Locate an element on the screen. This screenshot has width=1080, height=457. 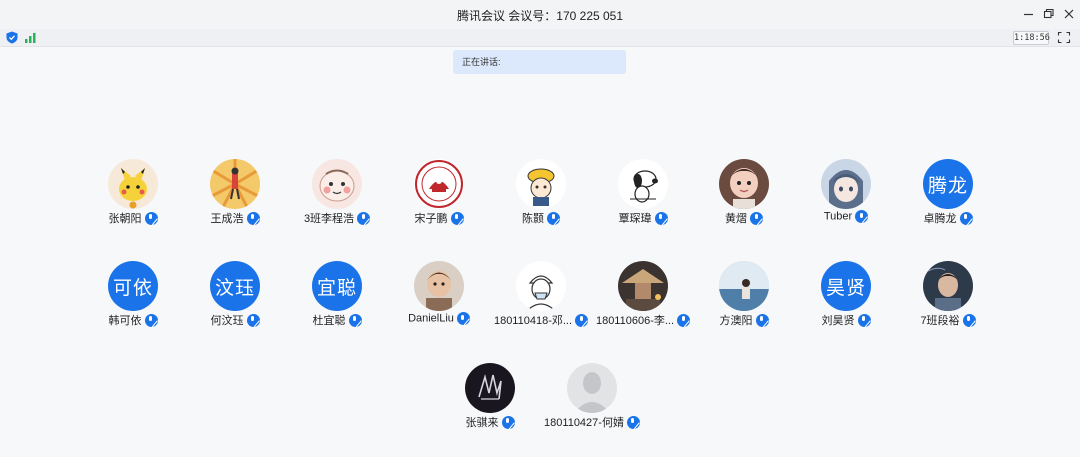
participant-label: 180110427-何婧 is located at coordinates (592, 422).